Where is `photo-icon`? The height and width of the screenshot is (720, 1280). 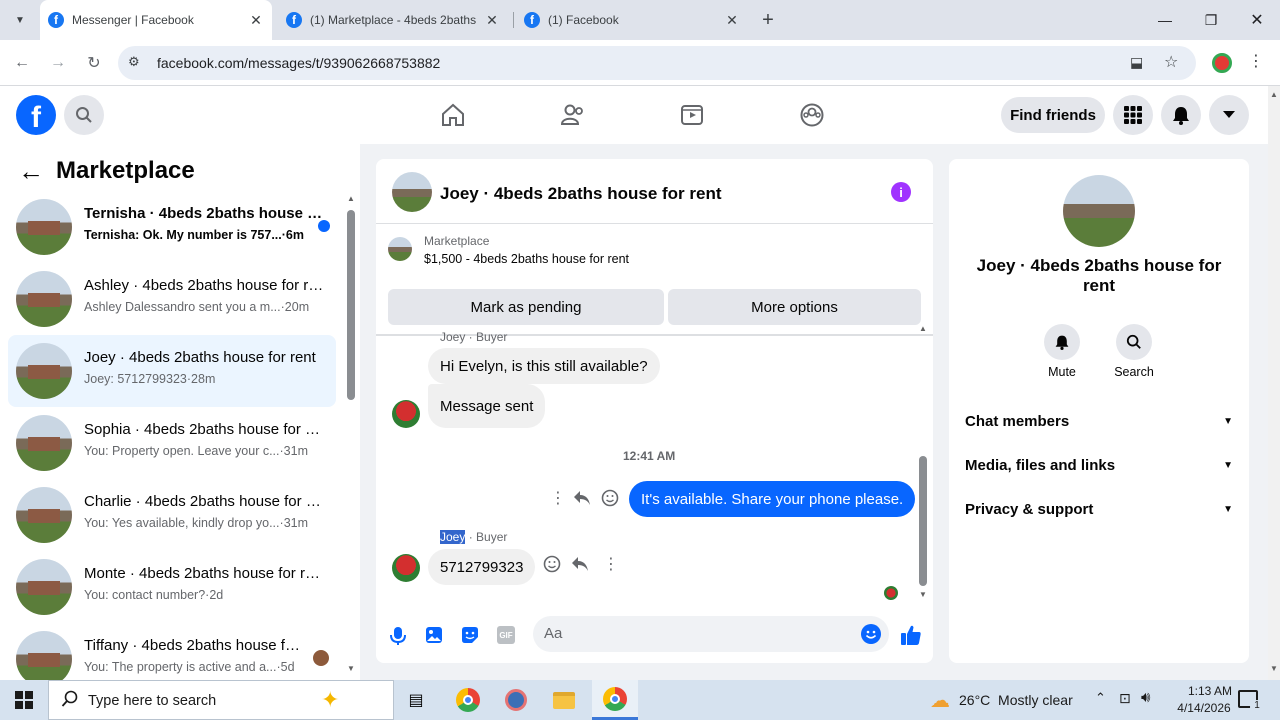
photo-icon is located at coordinates (434, 637).